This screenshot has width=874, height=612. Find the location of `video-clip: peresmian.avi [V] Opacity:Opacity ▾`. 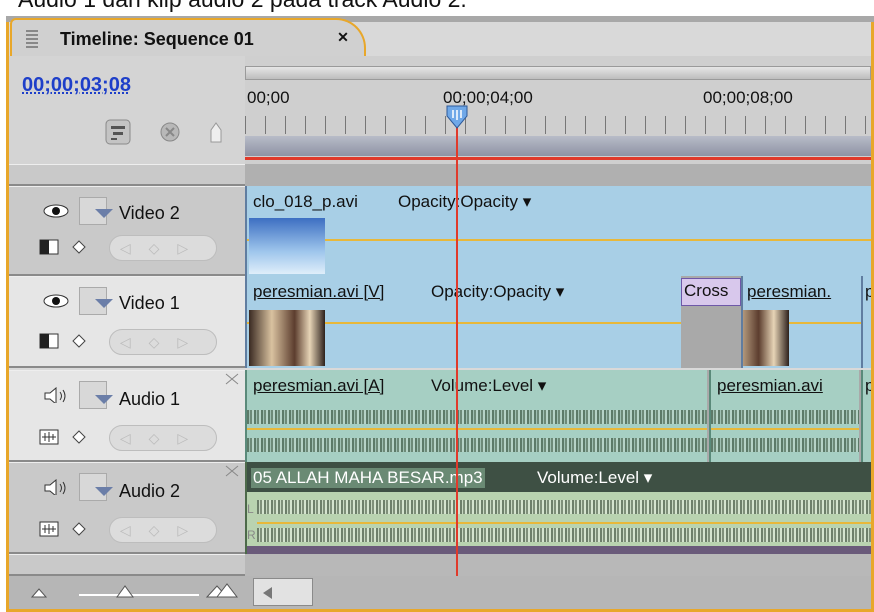

video-clip: peresmian.avi [V] Opacity:Opacity ▾ is located at coordinates (463, 322).